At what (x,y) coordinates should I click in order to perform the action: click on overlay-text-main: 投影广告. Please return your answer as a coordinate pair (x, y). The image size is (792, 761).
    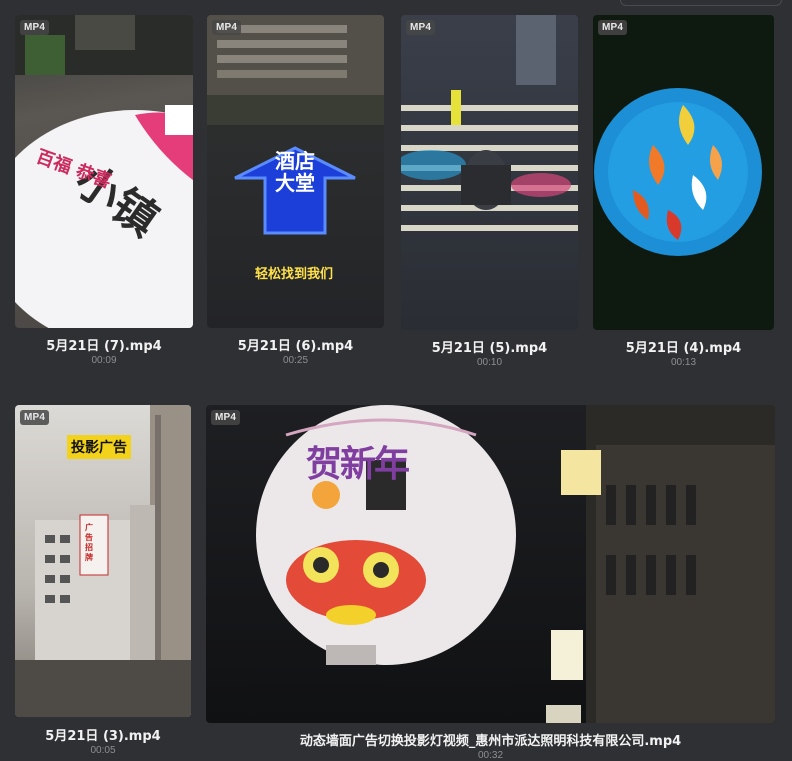
    Looking at the image, I should click on (99, 447).